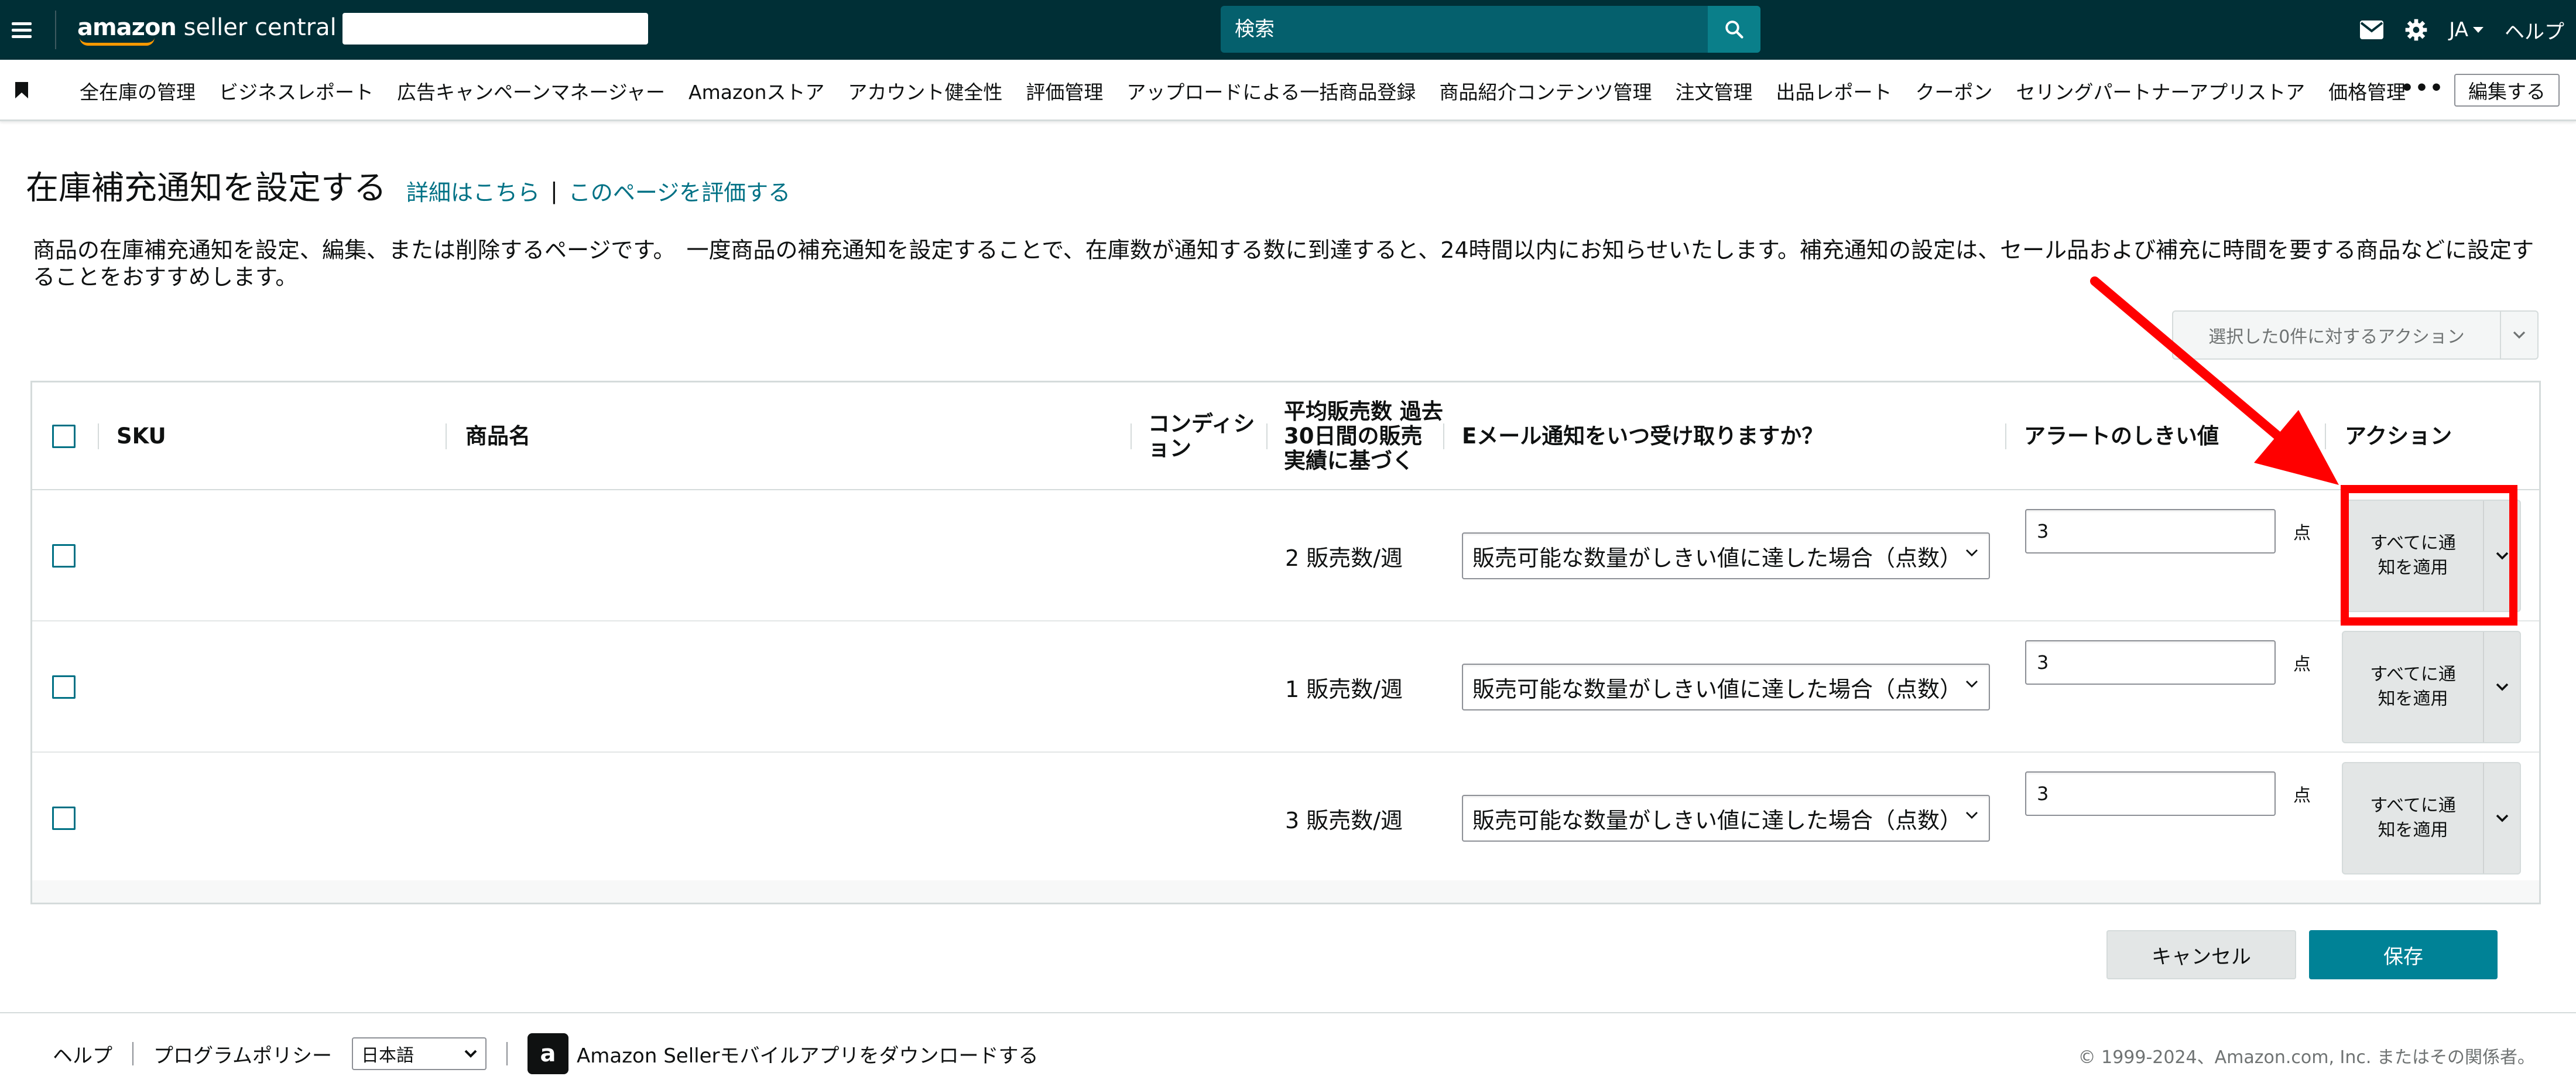  What do you see at coordinates (2422, 88) in the screenshot?
I see `nav-more-icon: •••` at bounding box center [2422, 88].